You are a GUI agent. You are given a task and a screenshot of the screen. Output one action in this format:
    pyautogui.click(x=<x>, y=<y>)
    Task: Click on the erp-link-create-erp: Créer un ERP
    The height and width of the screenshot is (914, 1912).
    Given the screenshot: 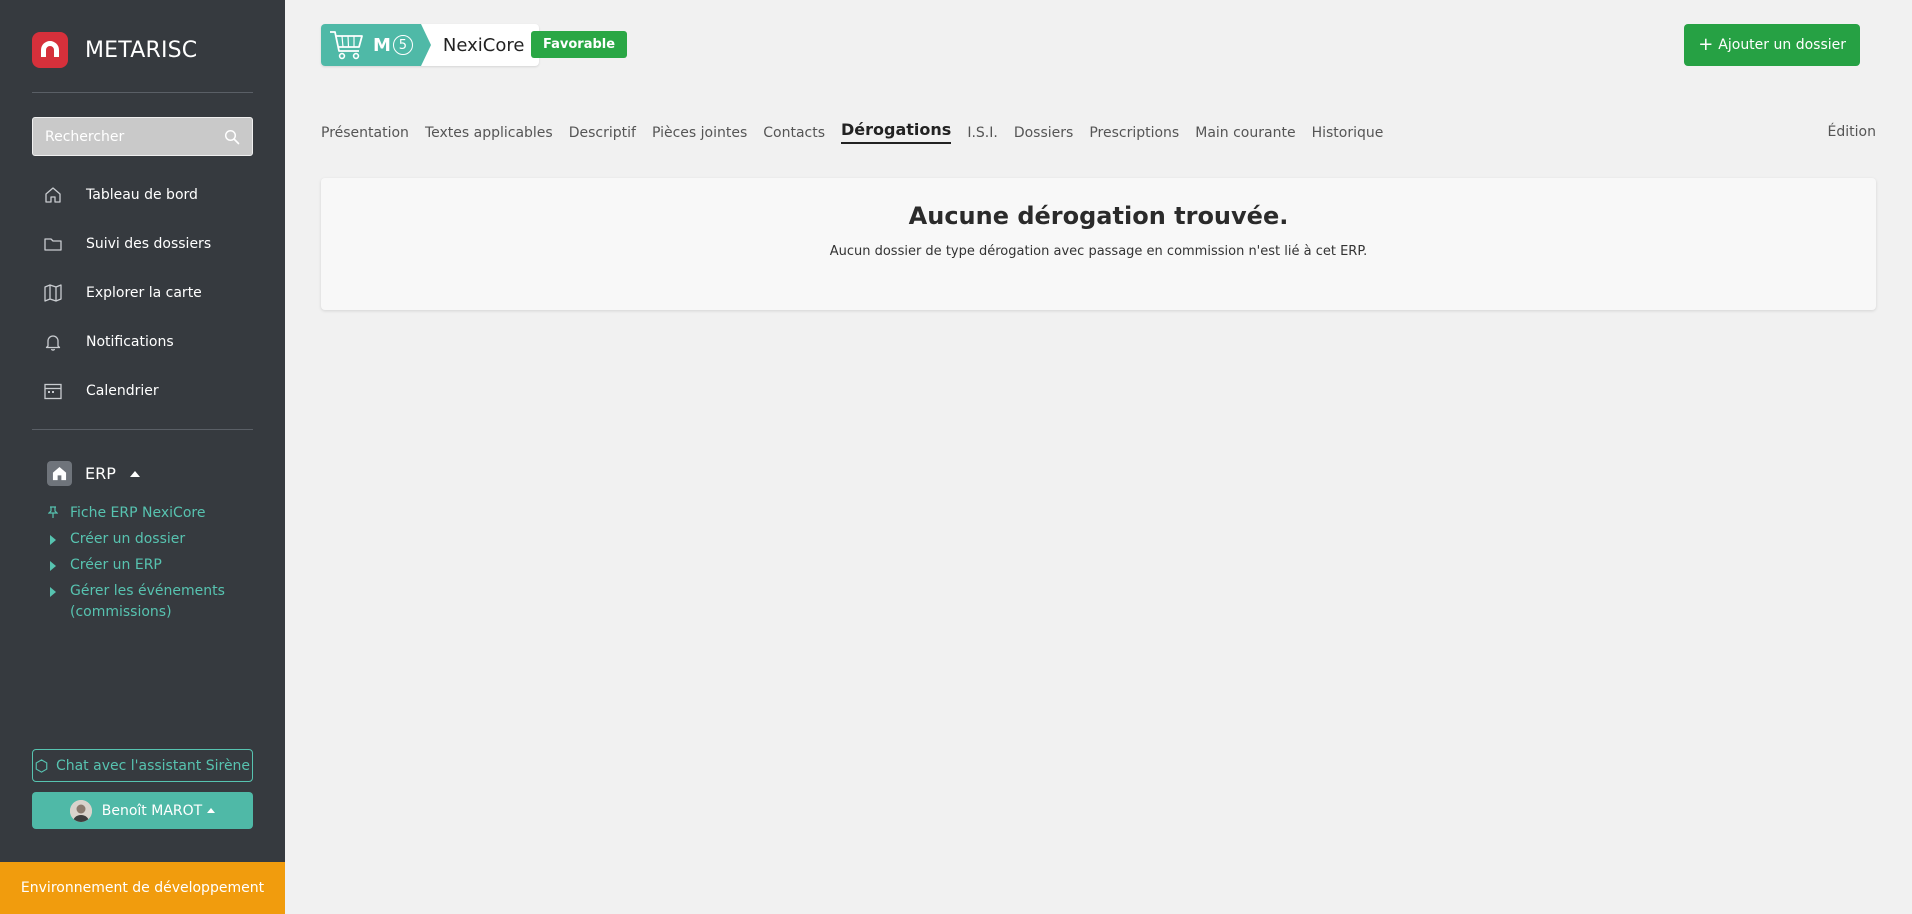 What is the action you would take?
    pyautogui.click(x=153, y=565)
    